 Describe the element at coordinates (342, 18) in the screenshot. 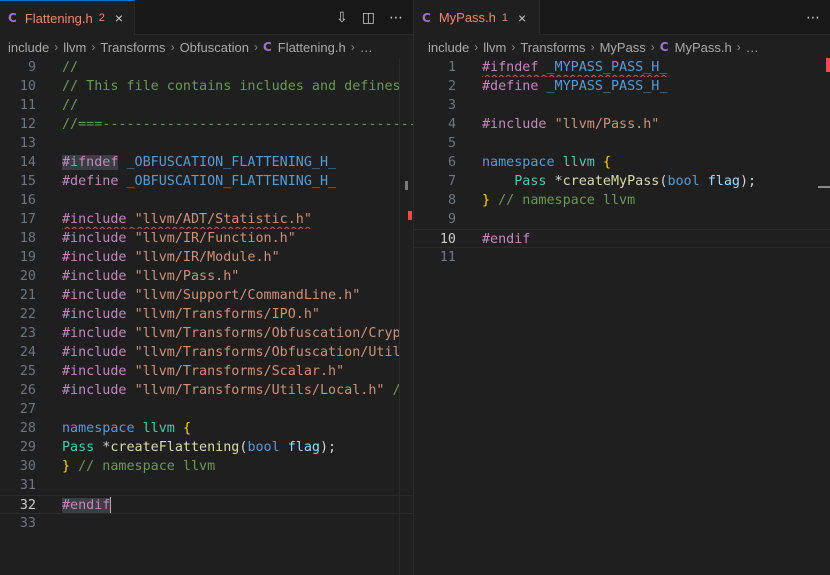

I see `open-changes-icon: ⇩` at that location.